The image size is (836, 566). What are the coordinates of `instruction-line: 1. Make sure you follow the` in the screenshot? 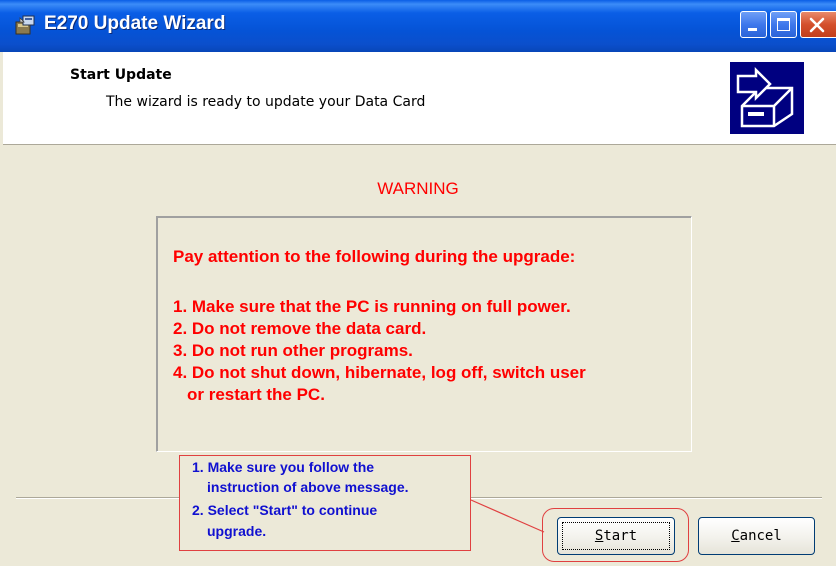 It's located at (283, 467).